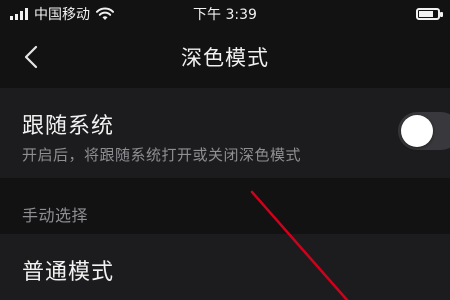 Image resolution: width=450 pixels, height=300 pixels. I want to click on page-title: 深色模式, so click(225, 58).